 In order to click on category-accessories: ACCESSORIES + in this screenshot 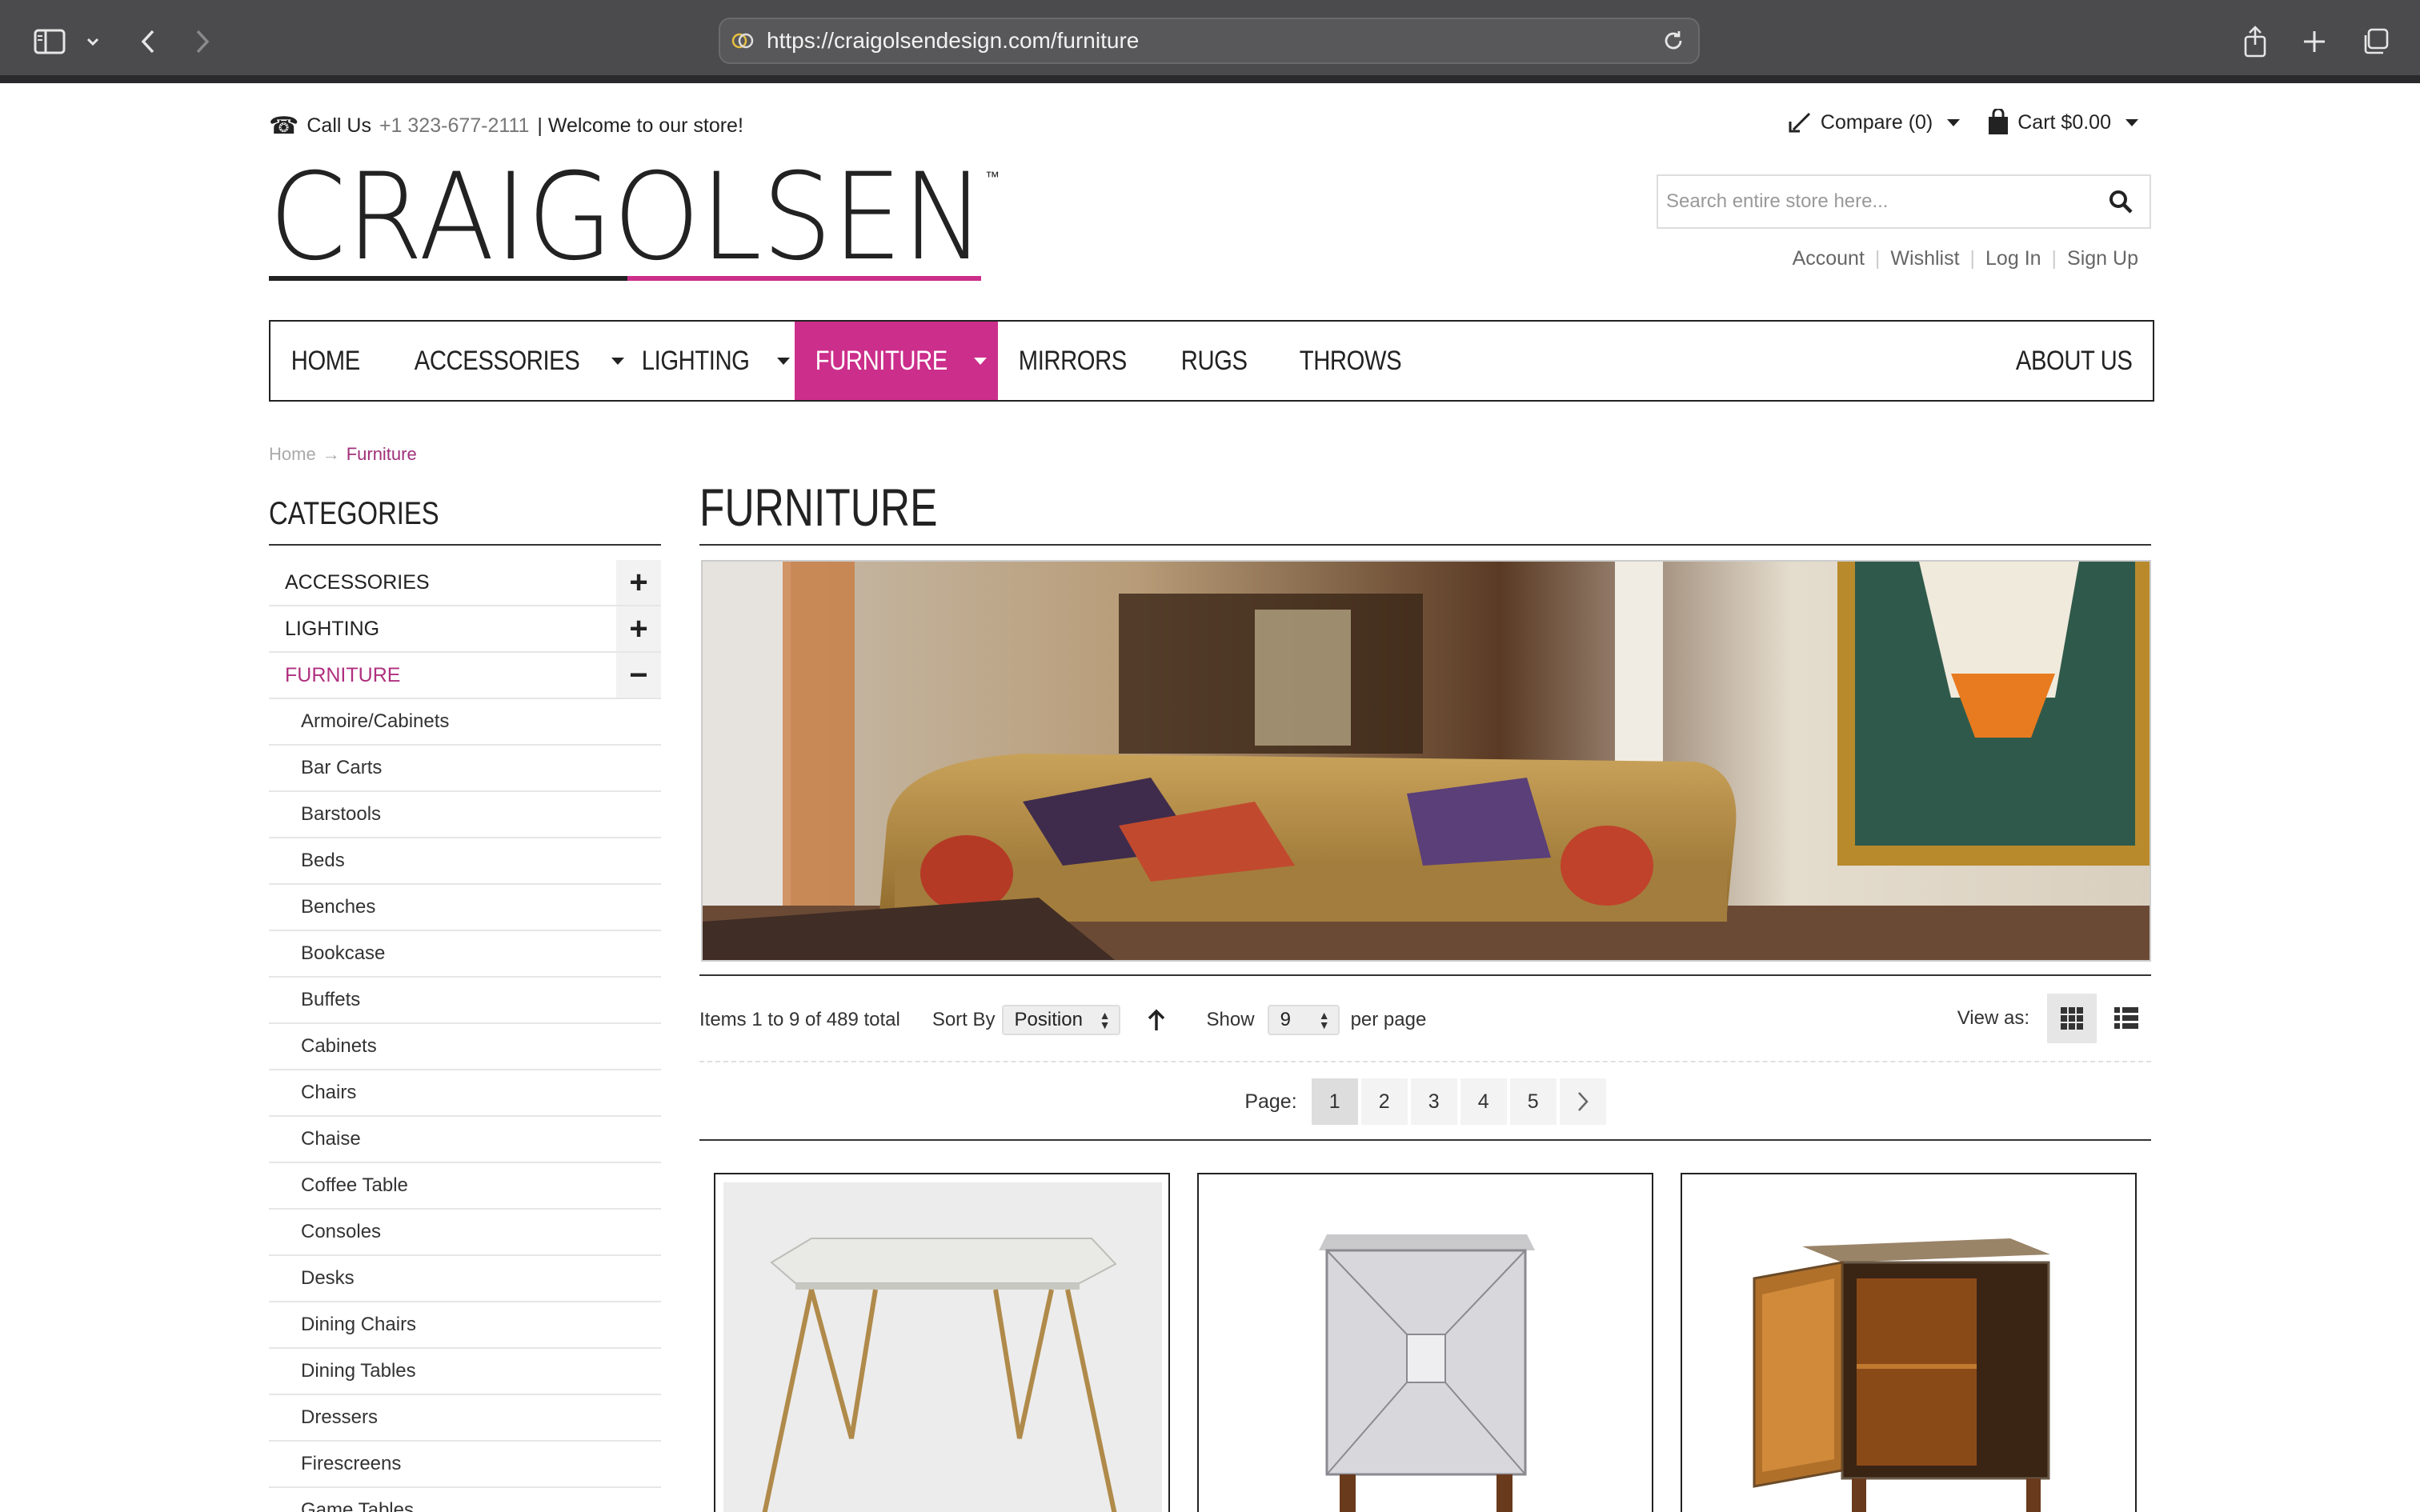, I will do `click(465, 583)`.